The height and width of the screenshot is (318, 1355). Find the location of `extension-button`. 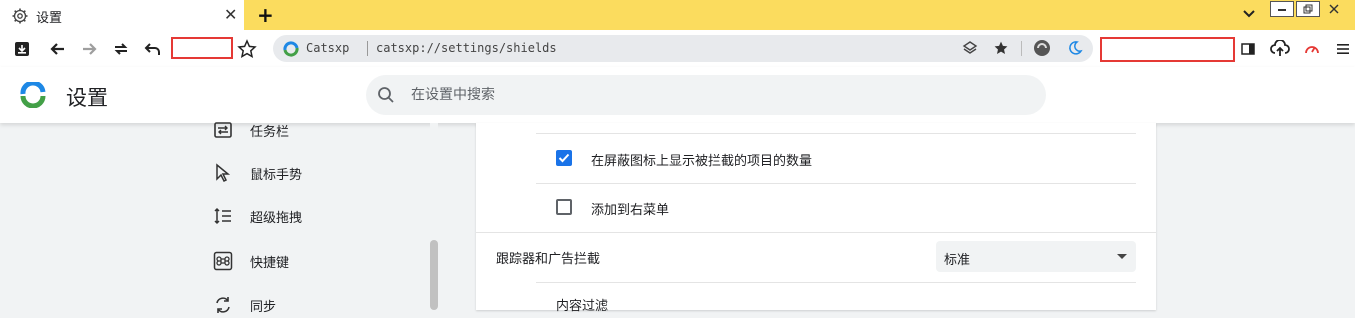

extension-button is located at coordinates (1042, 48).